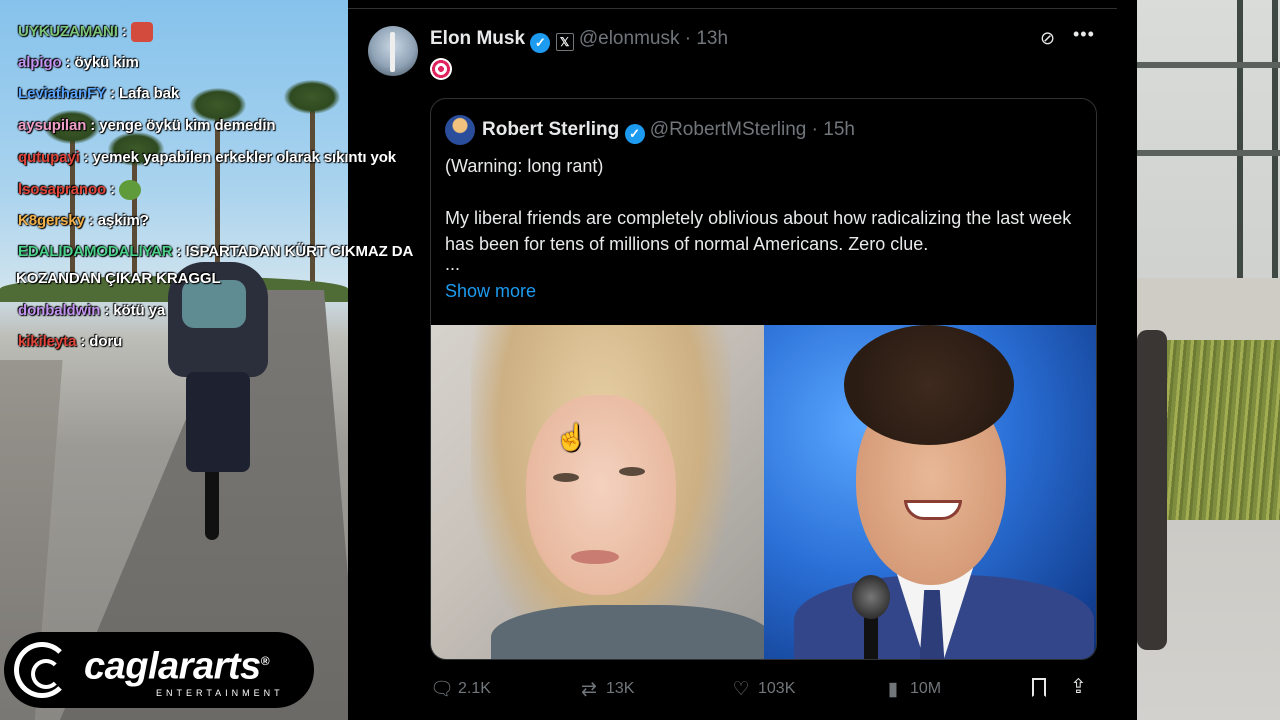  Describe the element at coordinates (295, 251) in the screenshot. I see `chat-text: : ISPARTADAN KÜRT CIKMAZ DA` at that location.